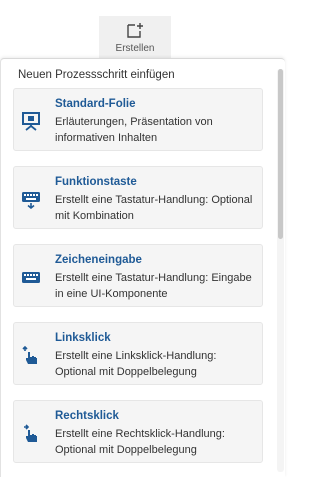 The height and width of the screenshot is (477, 320). Describe the element at coordinates (96, 75) in the screenshot. I see `panel-title: Neuen Prozessschritt einfügen` at that location.